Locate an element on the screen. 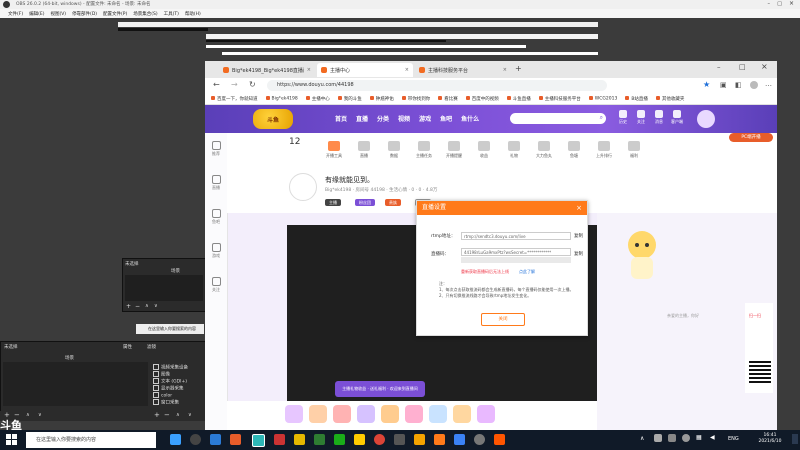 The image size is (800, 450). feature-item: 福利 is located at coordinates (634, 150).